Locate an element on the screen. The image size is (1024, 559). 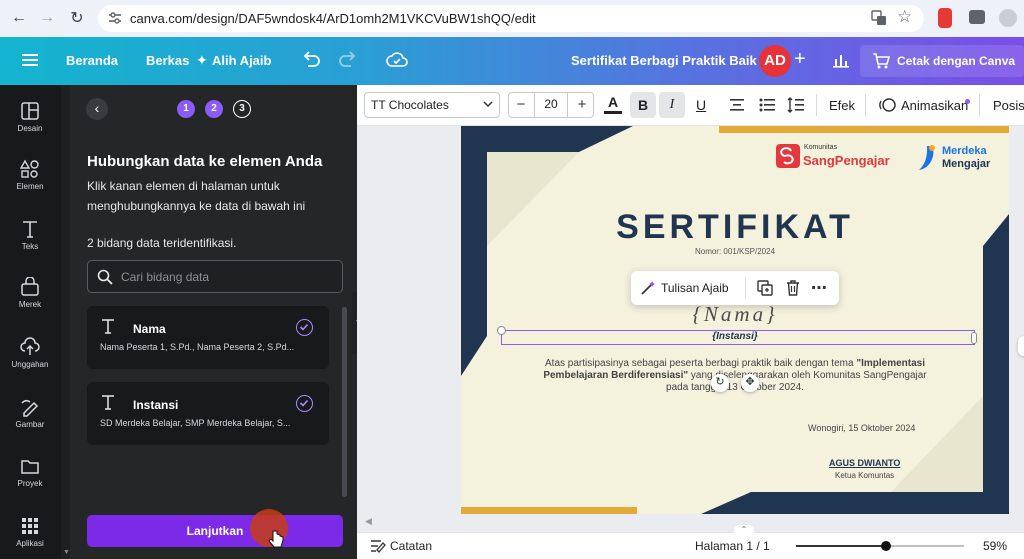
rail-item-elements: Elemen is located at coordinates (30, 175).